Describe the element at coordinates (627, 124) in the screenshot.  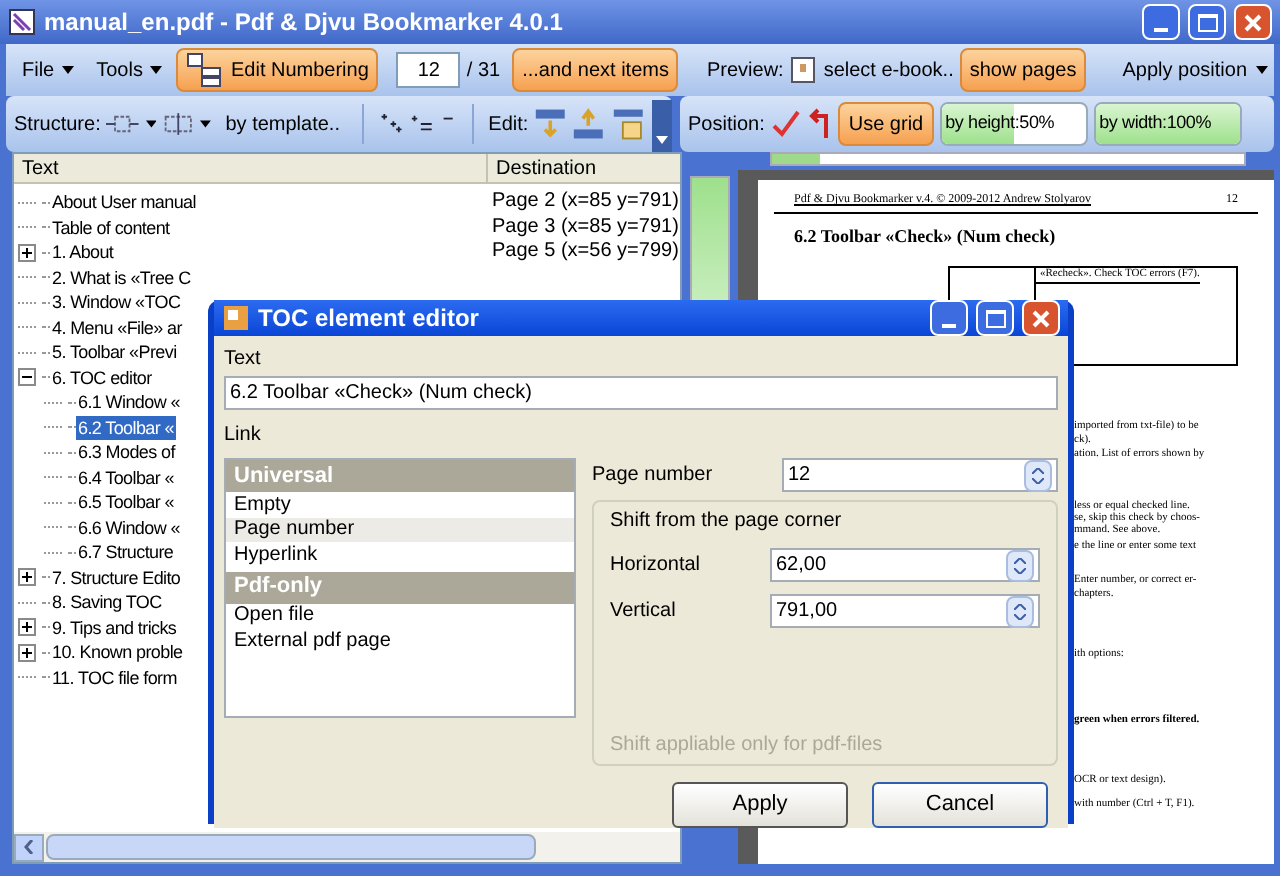
I see `insert-child-icon` at that location.